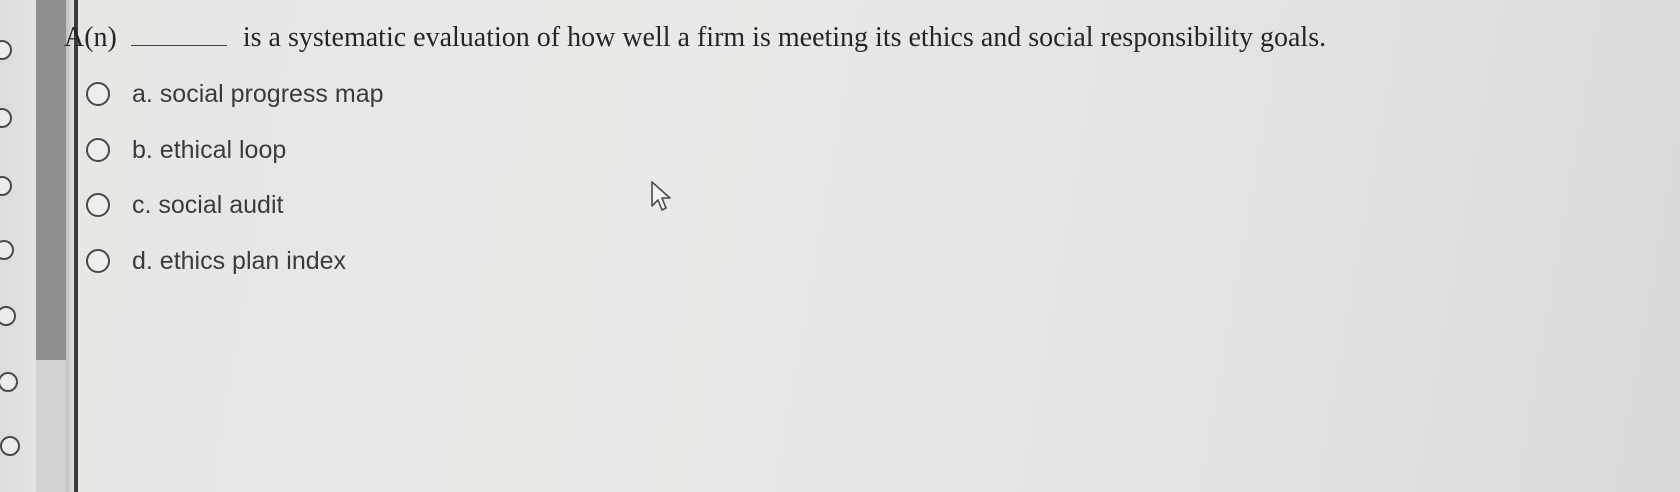 The height and width of the screenshot is (492, 1680). I want to click on option-a-label: a. social progress map, so click(258, 94).